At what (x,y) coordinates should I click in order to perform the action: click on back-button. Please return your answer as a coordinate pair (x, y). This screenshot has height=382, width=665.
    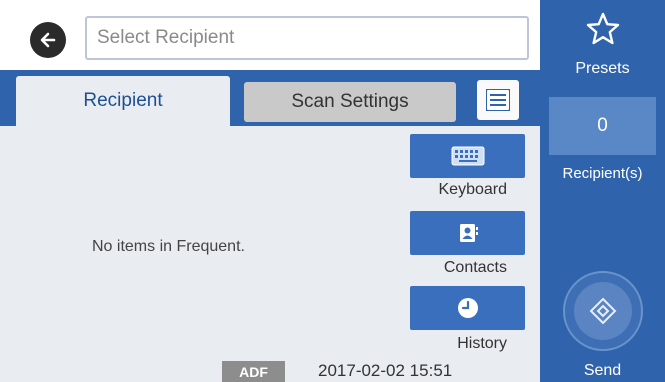
    Looking at the image, I should click on (48, 40).